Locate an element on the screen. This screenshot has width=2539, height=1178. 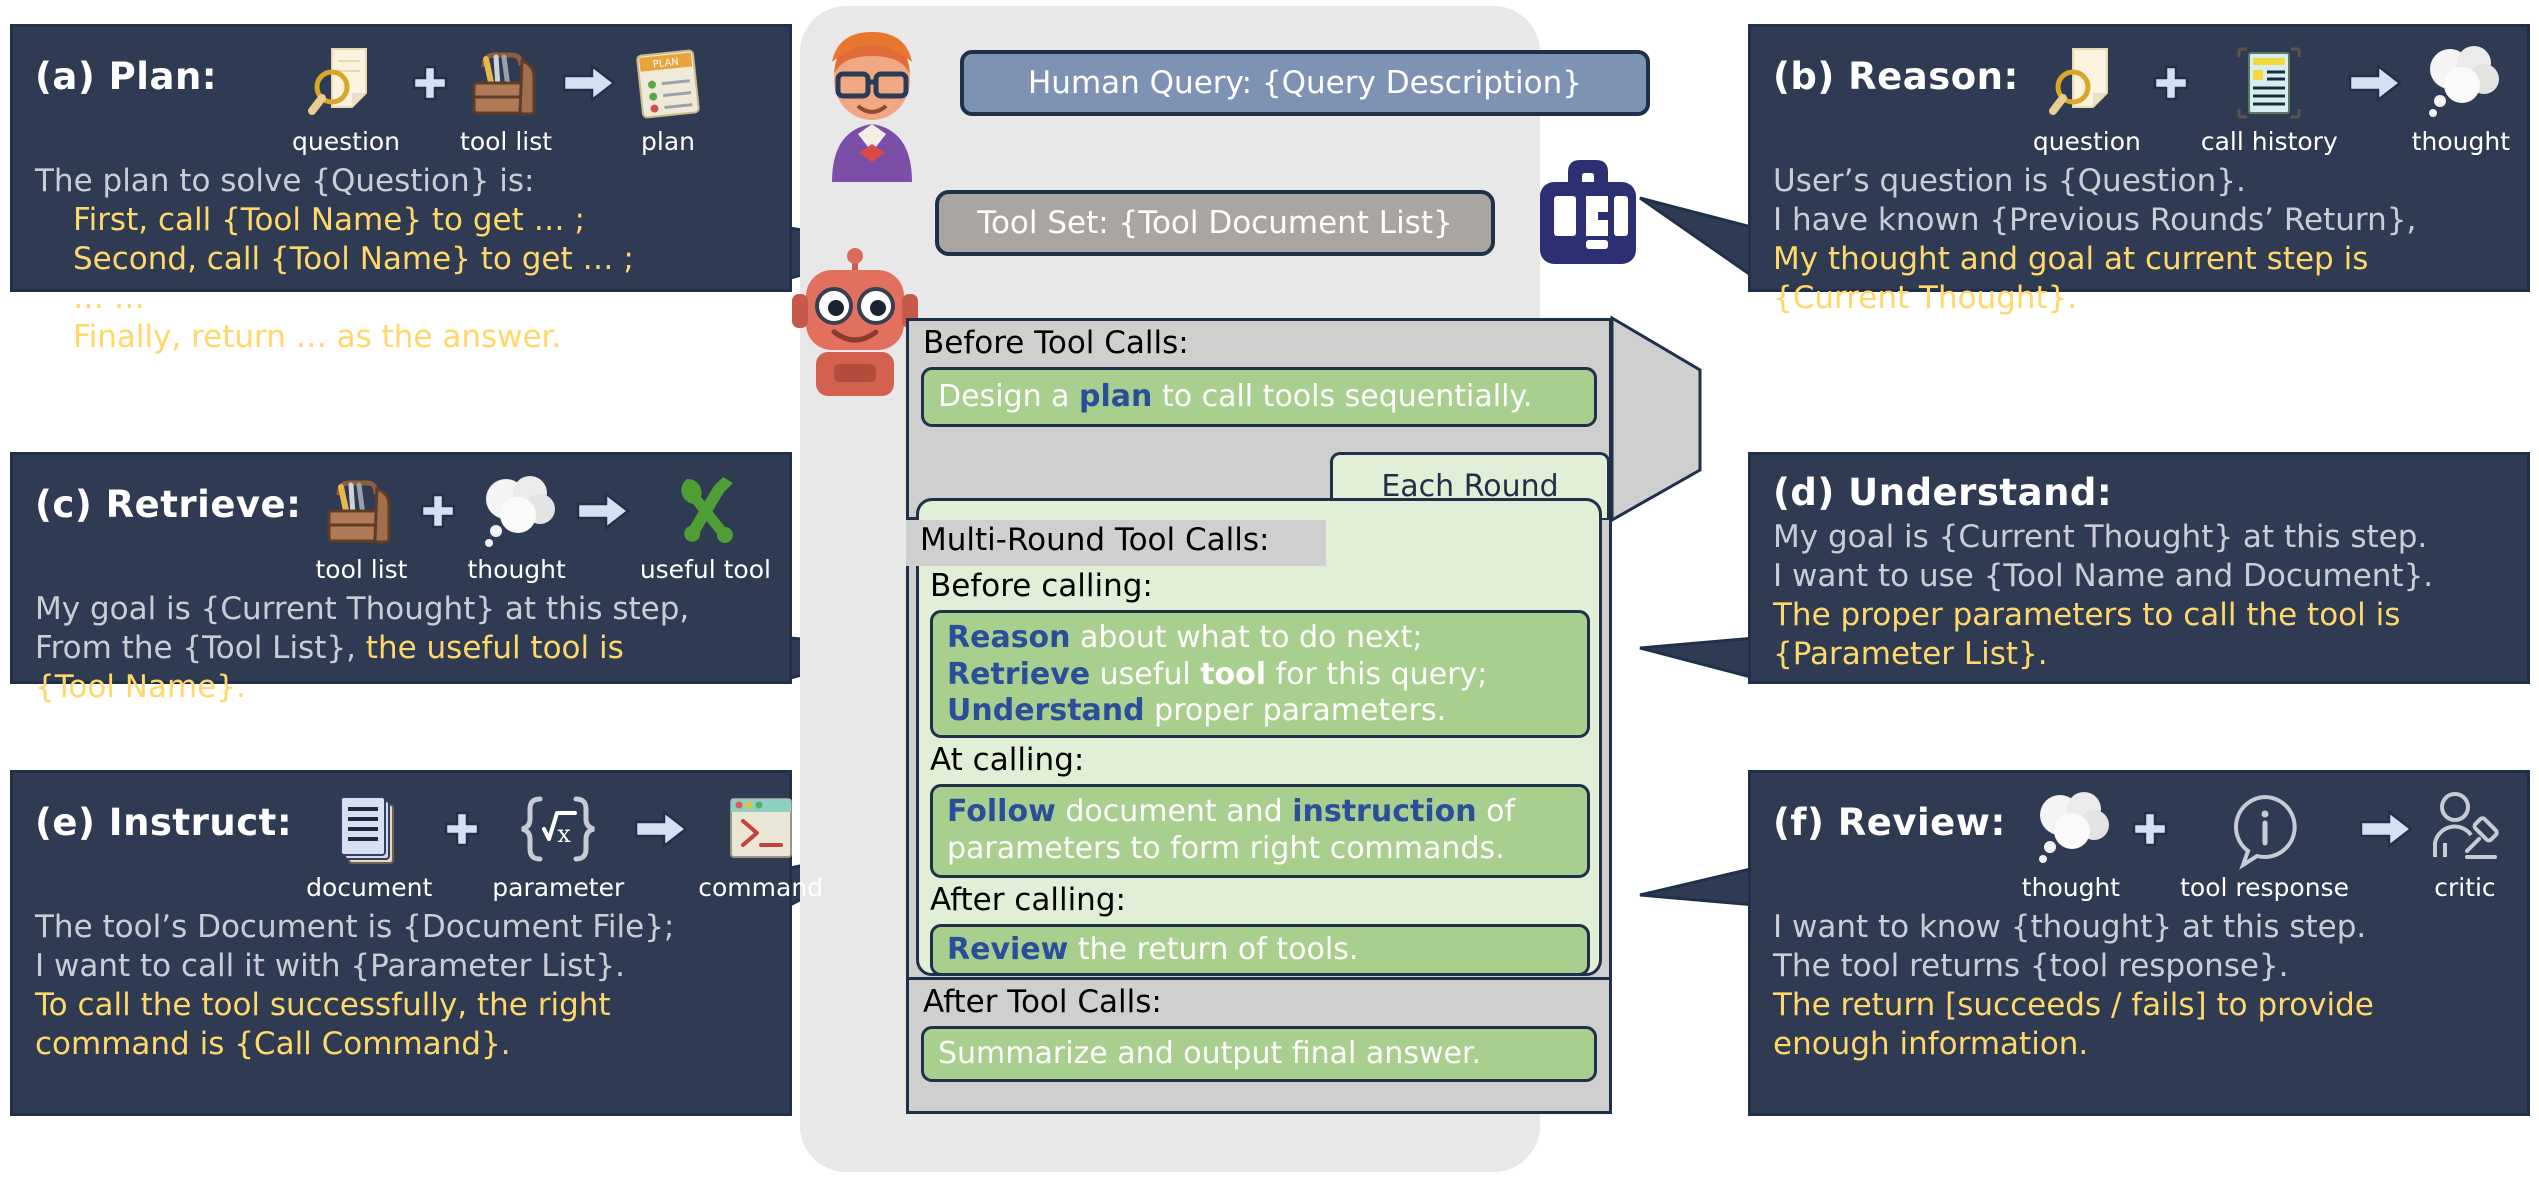
reason-line-2: I have known {Previous Rounds’ Return}, is located at coordinates (2095, 220).